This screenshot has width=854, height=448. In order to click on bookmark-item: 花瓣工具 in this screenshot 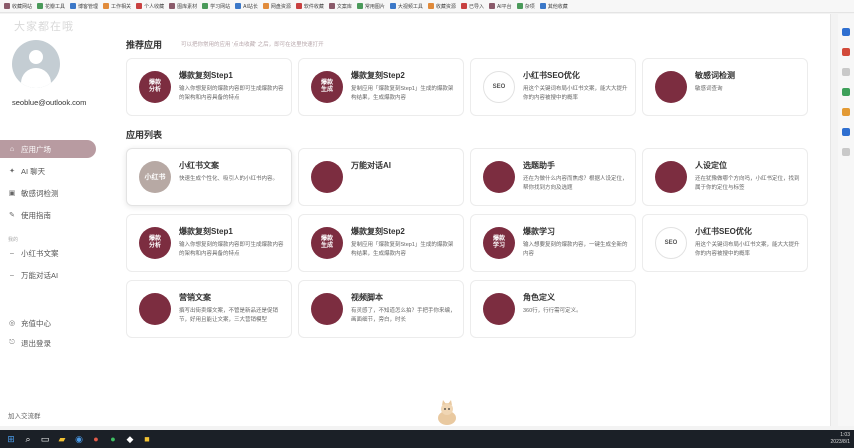, I will do `click(51, 6)`.